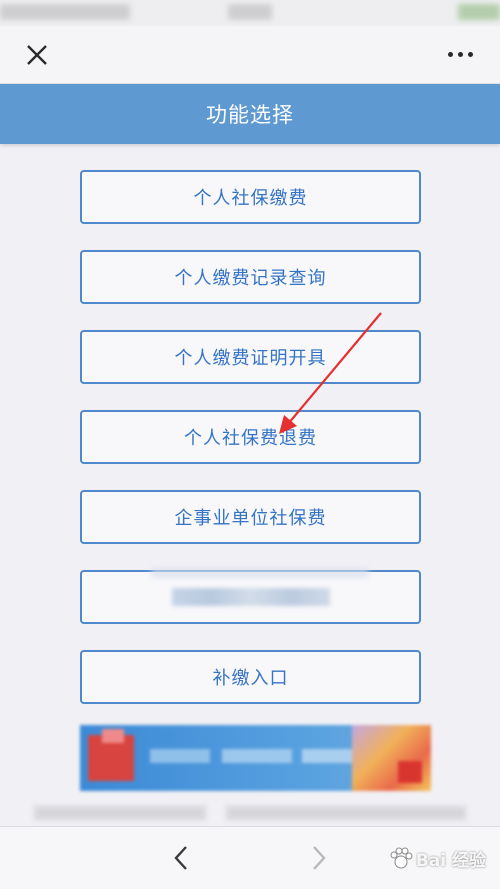 The width and height of the screenshot is (500, 889). I want to click on status-bar-battery-blur, so click(479, 12).